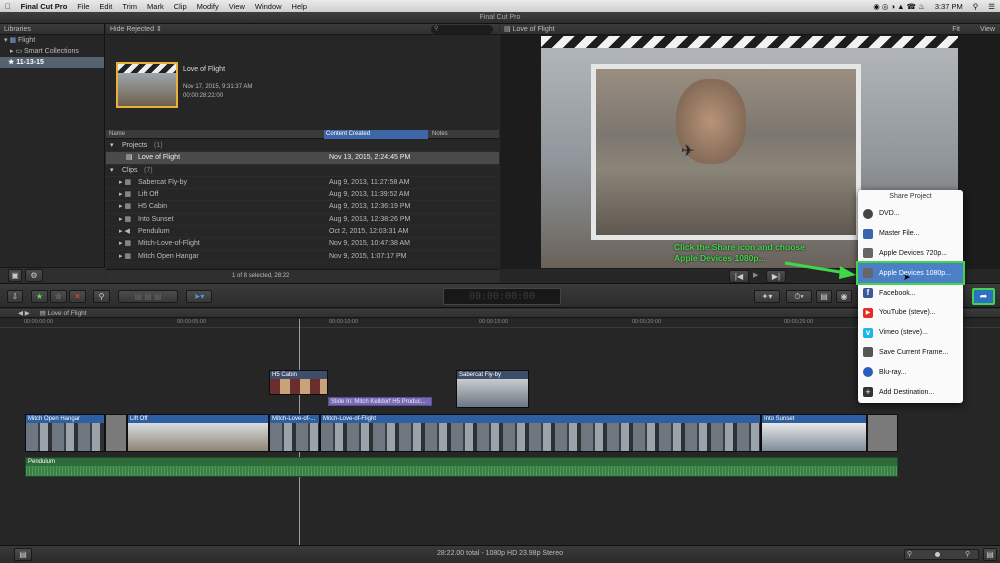 The height and width of the screenshot is (563, 1000). I want to click on spotlight-icon: ⚲, so click(976, 6).